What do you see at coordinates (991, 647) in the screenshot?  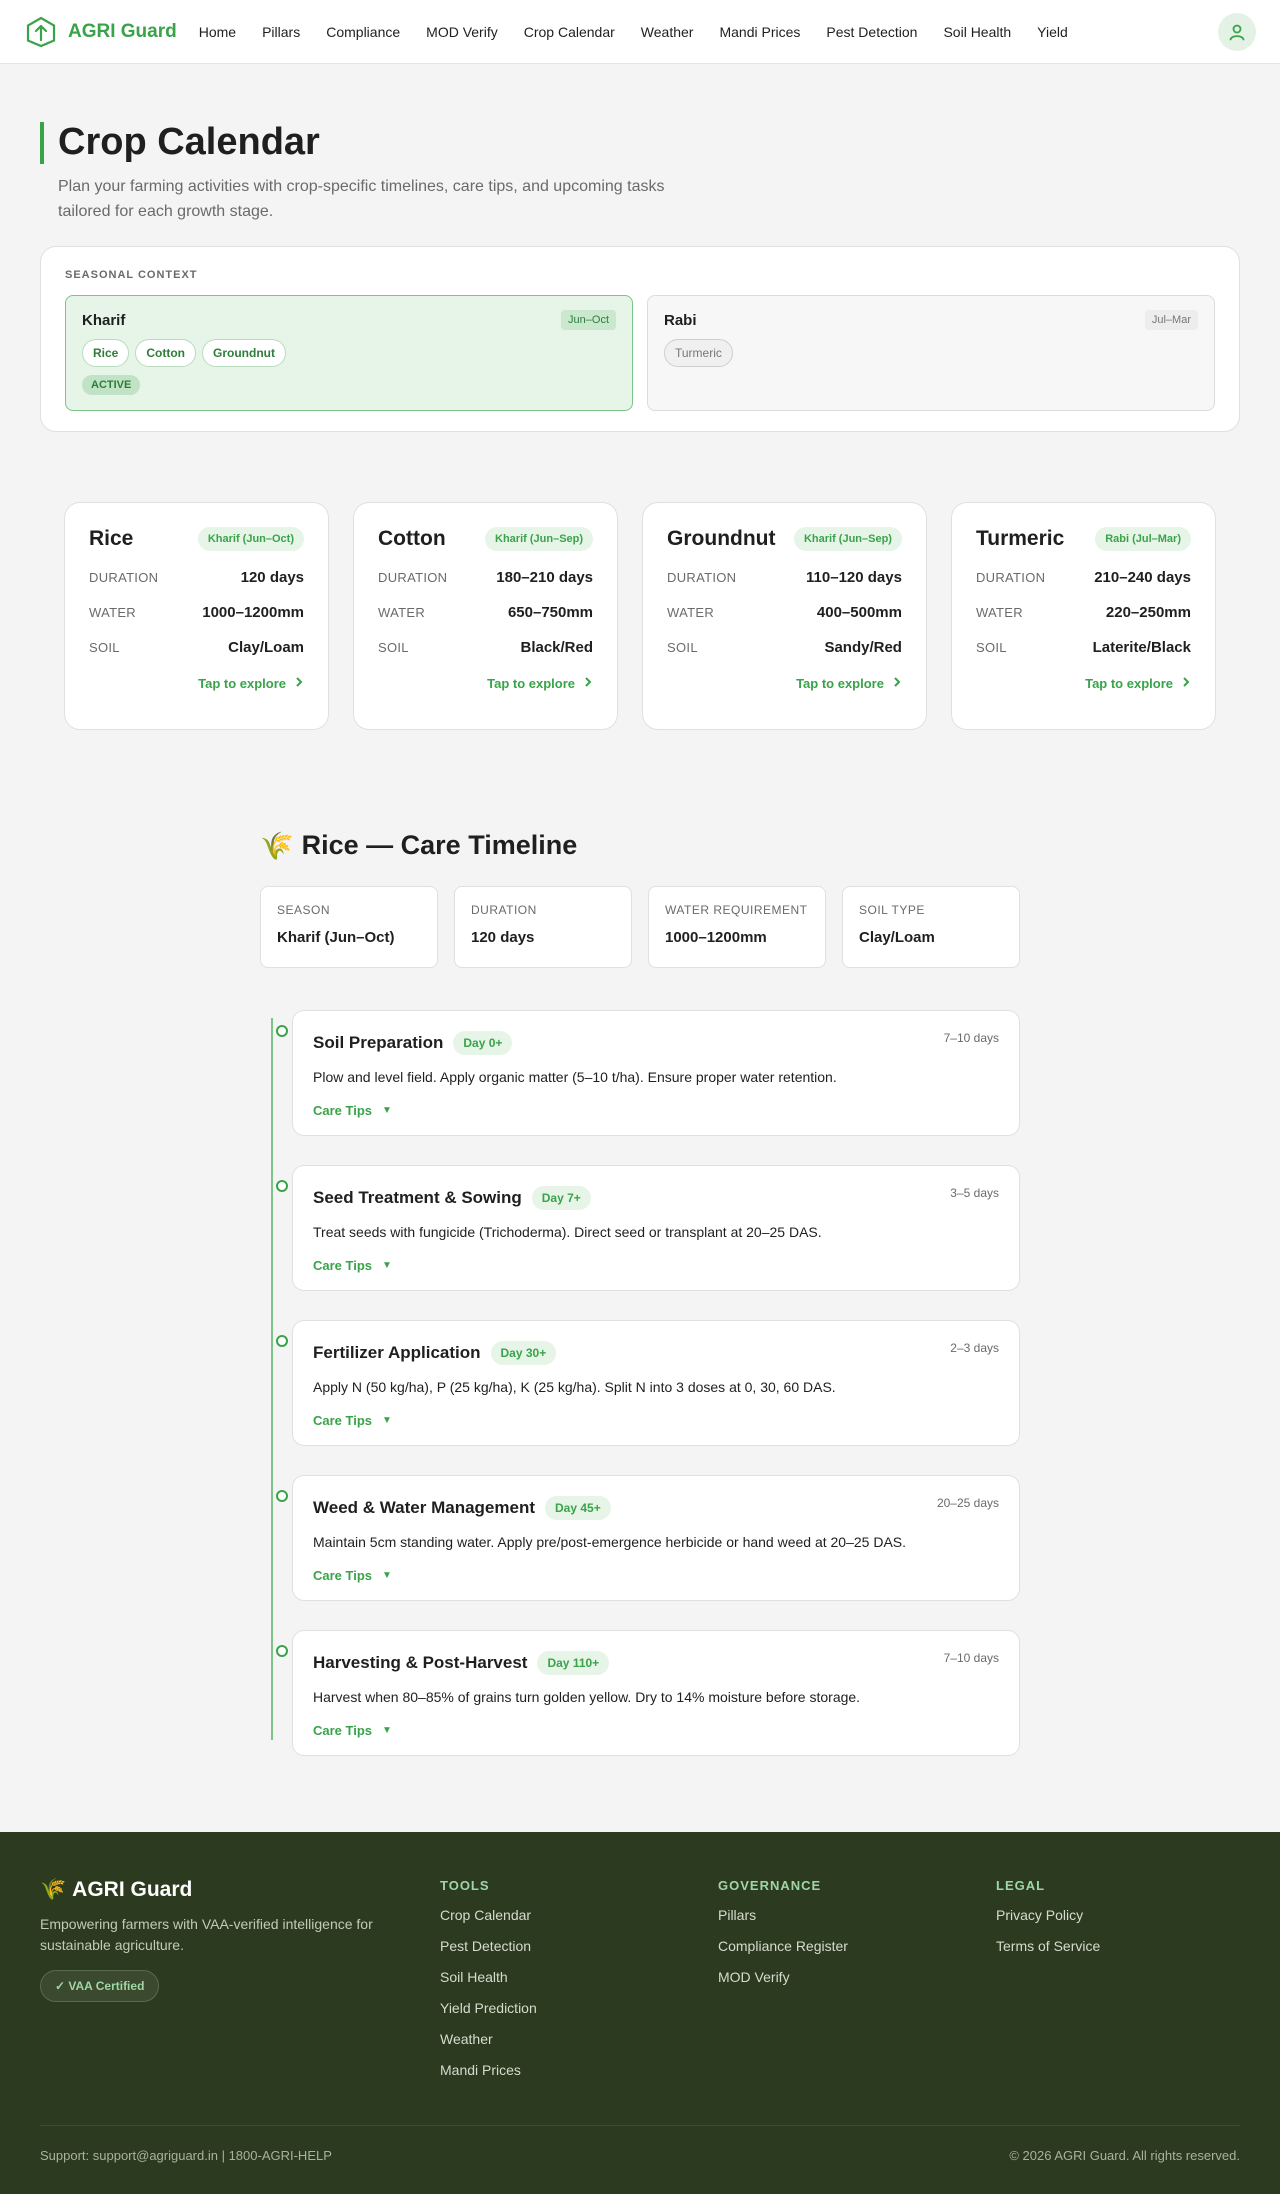 I see `soil-label: SOIL` at bounding box center [991, 647].